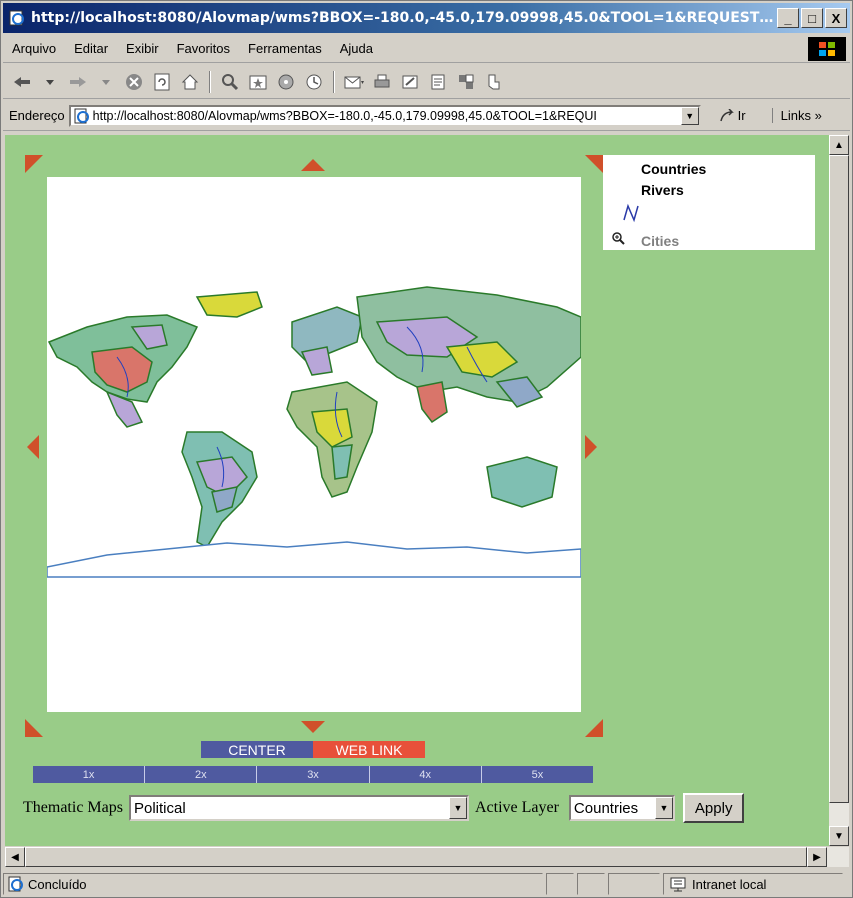 This screenshot has height=898, width=853. Describe the element at coordinates (89, 774) in the screenshot. I see `zoom-1x-button: 1x` at that location.